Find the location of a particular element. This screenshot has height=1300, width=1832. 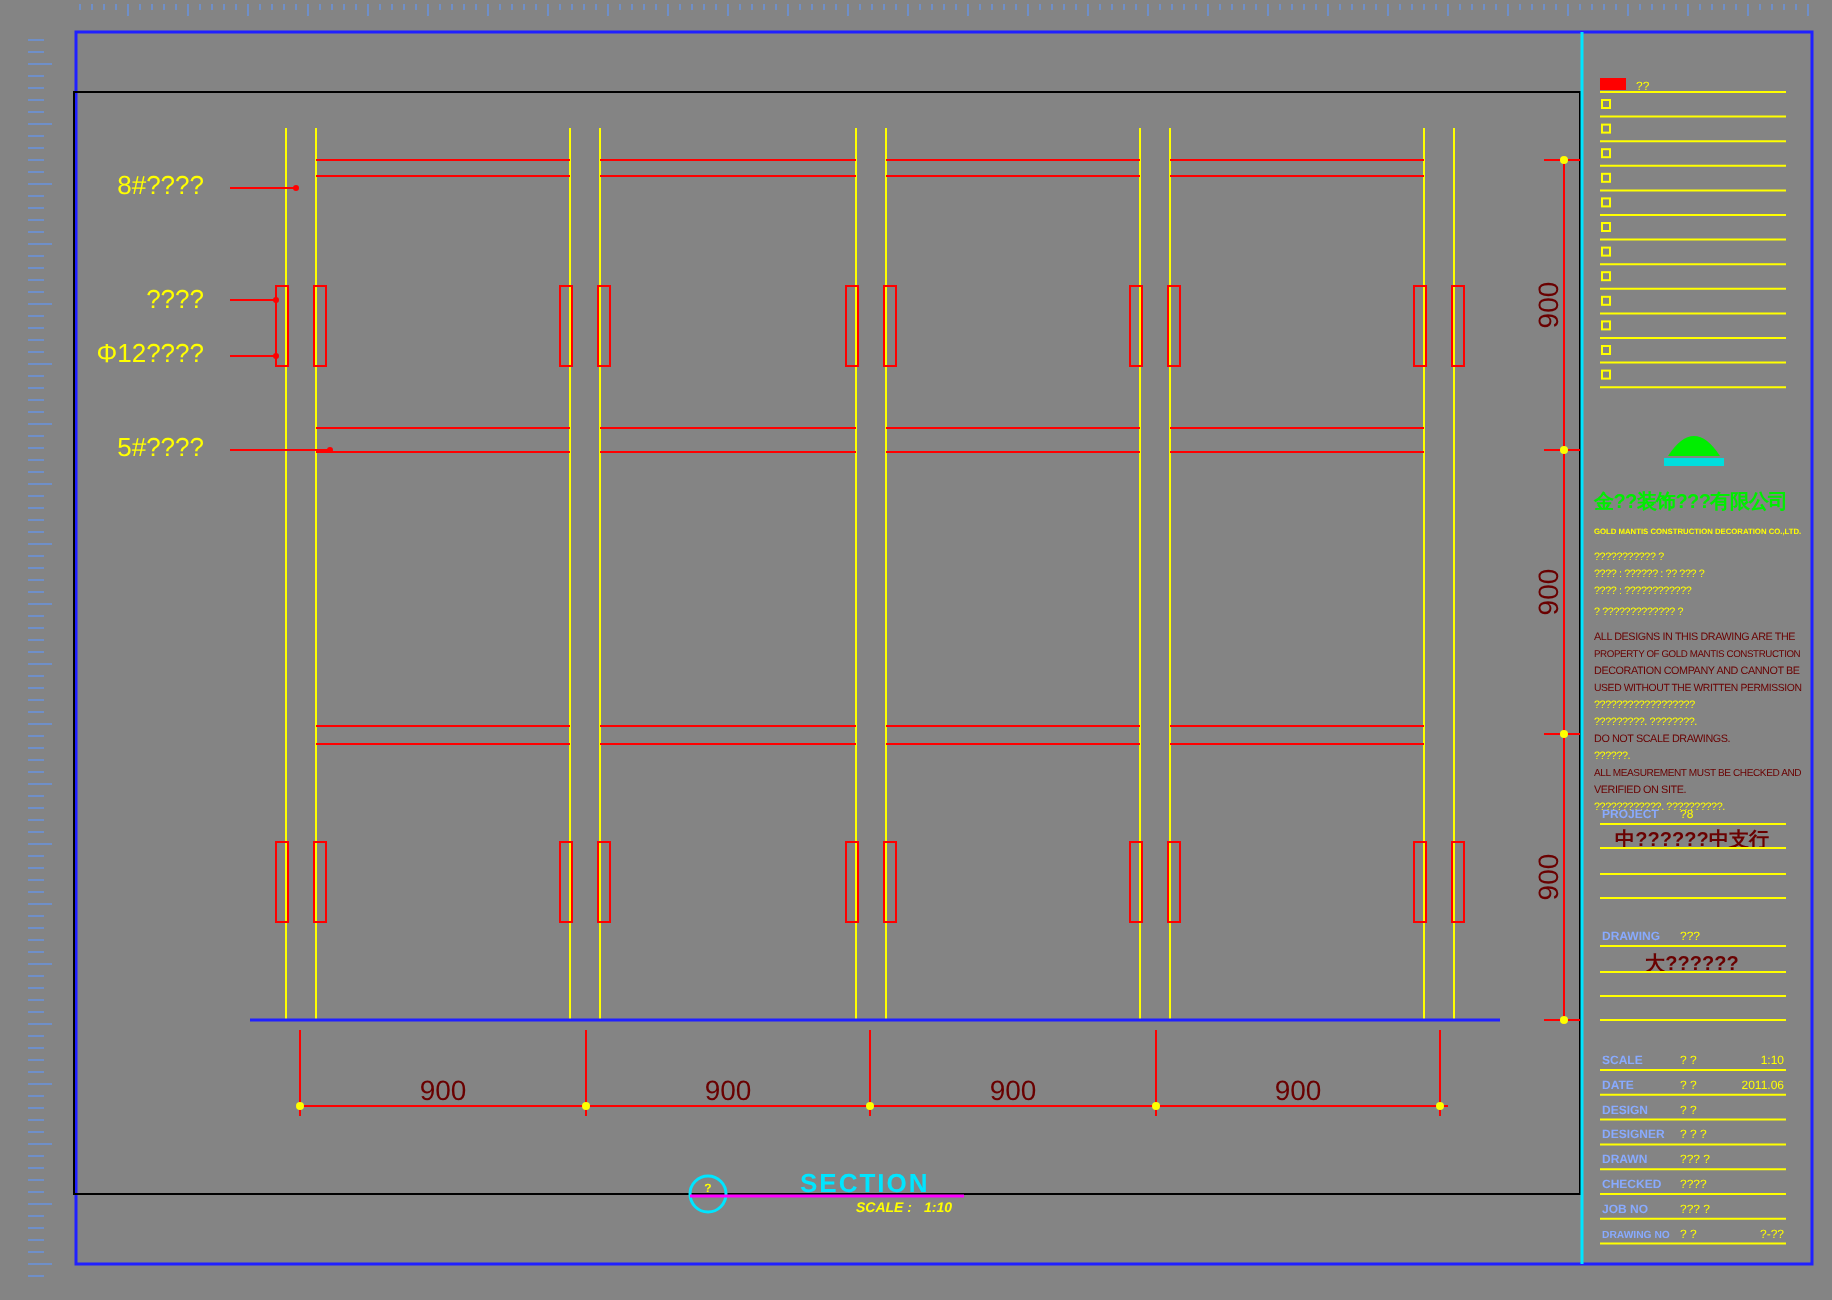

section-title: SECTION is located at coordinates (865, 1183).